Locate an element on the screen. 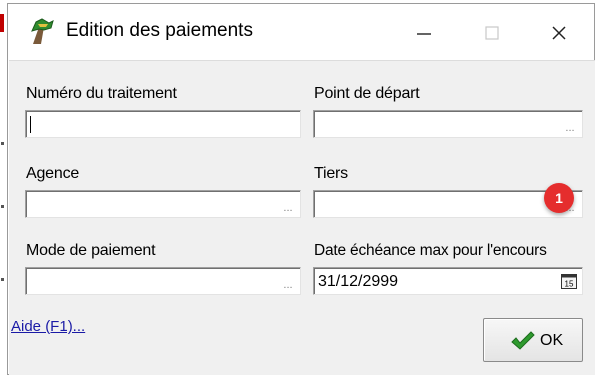 The width and height of the screenshot is (598, 388). close-icon is located at coordinates (559, 33).